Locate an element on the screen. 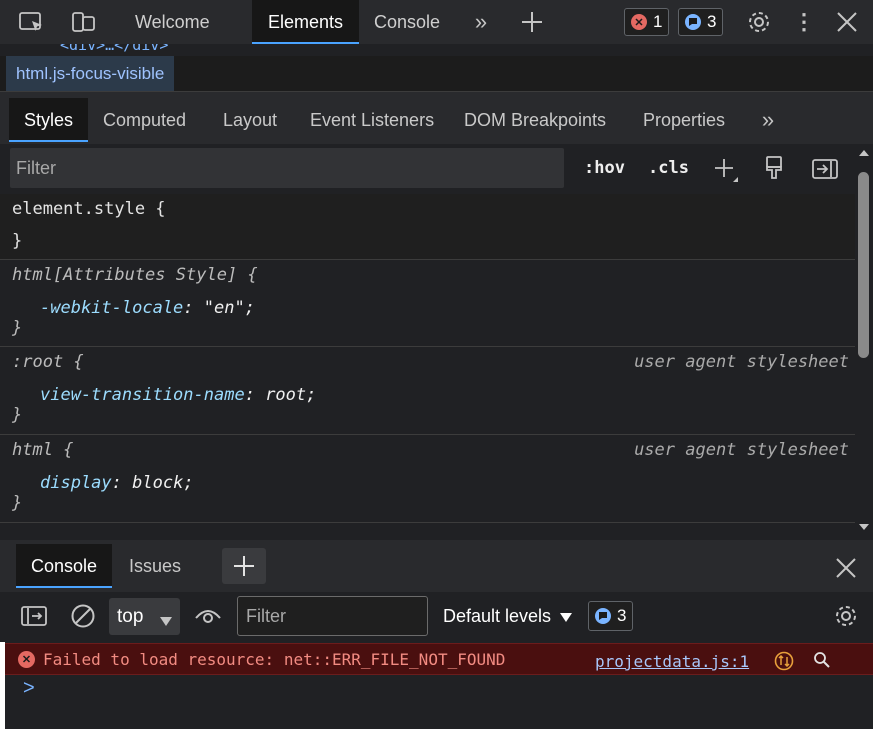 This screenshot has width=873, height=729. console-filter-input is located at coordinates (332, 616).